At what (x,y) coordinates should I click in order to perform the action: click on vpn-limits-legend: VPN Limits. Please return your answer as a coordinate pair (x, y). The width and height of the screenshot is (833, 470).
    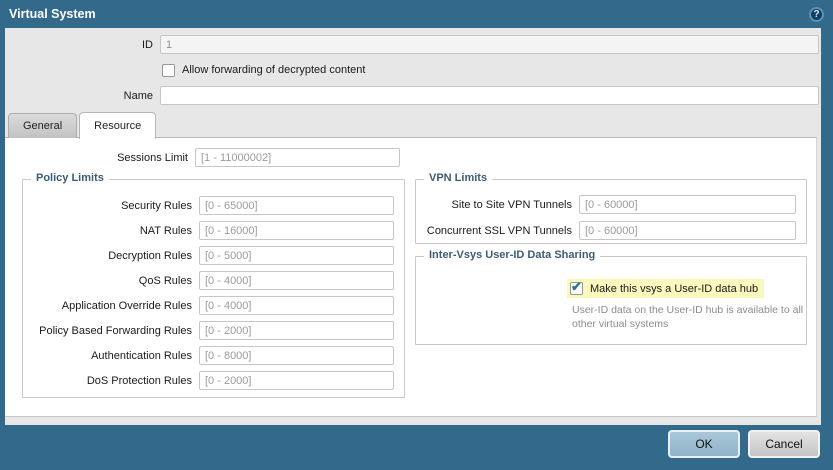
    Looking at the image, I should click on (458, 178).